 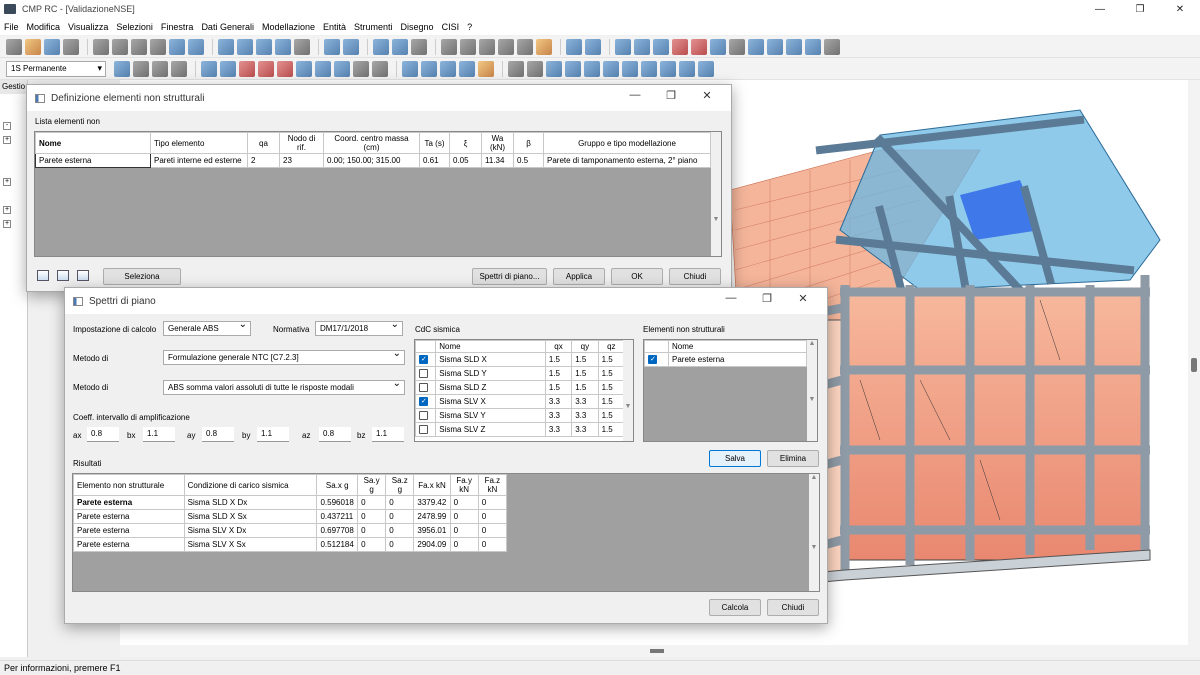 What do you see at coordinates (158, 46) in the screenshot?
I see `eraser-icon` at bounding box center [158, 46].